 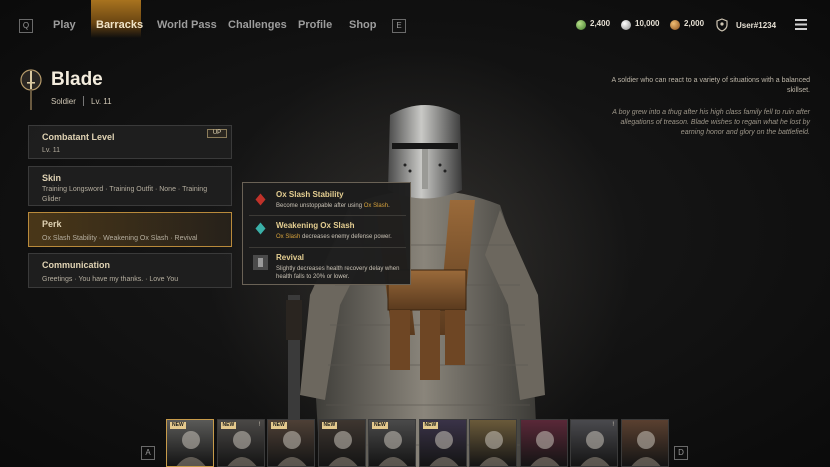 What do you see at coordinates (78, 137) in the screenshot?
I see `panel-title: Combatant Level` at bounding box center [78, 137].